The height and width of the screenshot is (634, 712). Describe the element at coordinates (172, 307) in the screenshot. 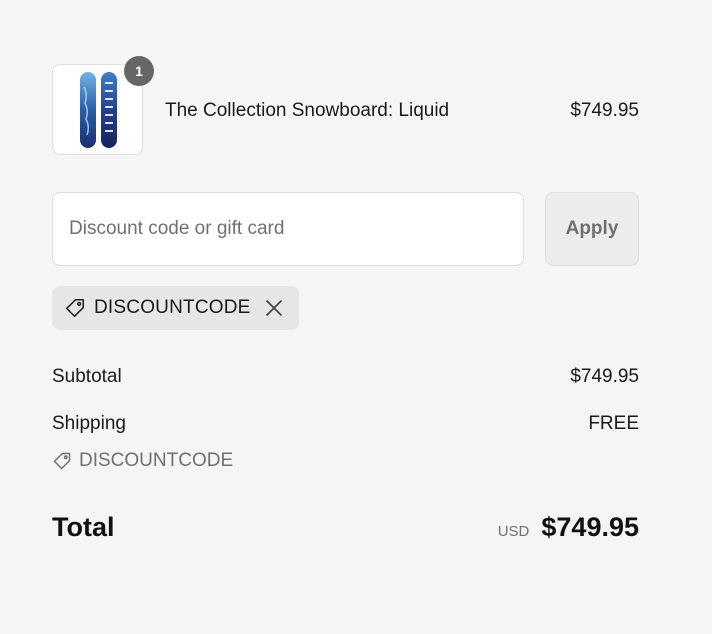

I see `applied-code-label: DISCOUNTCODE` at that location.